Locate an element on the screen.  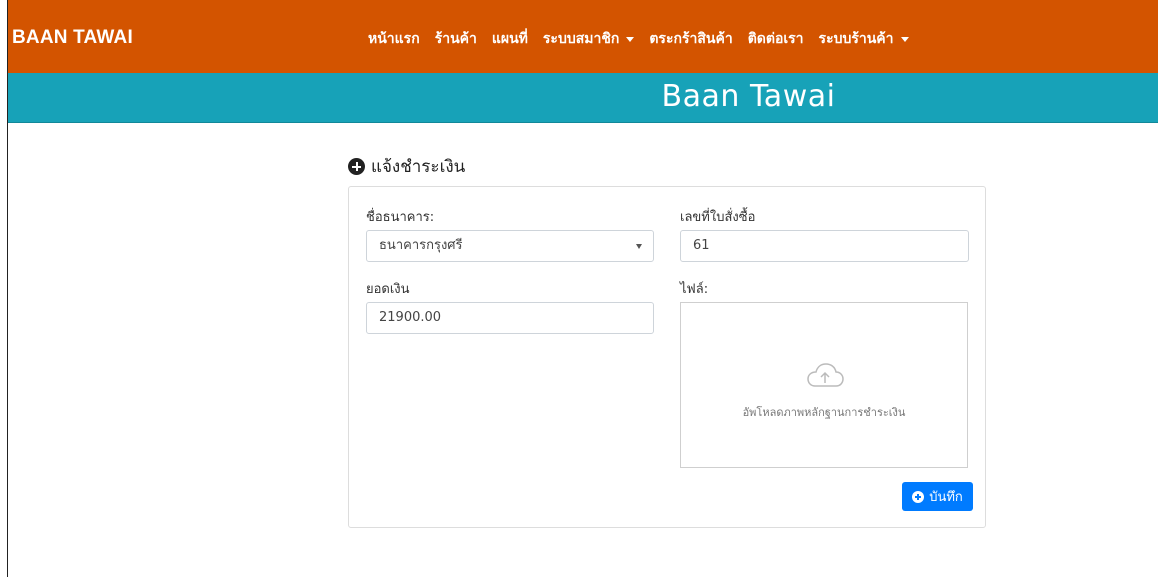
nav-item-map: แผนที่ is located at coordinates (510, 39).